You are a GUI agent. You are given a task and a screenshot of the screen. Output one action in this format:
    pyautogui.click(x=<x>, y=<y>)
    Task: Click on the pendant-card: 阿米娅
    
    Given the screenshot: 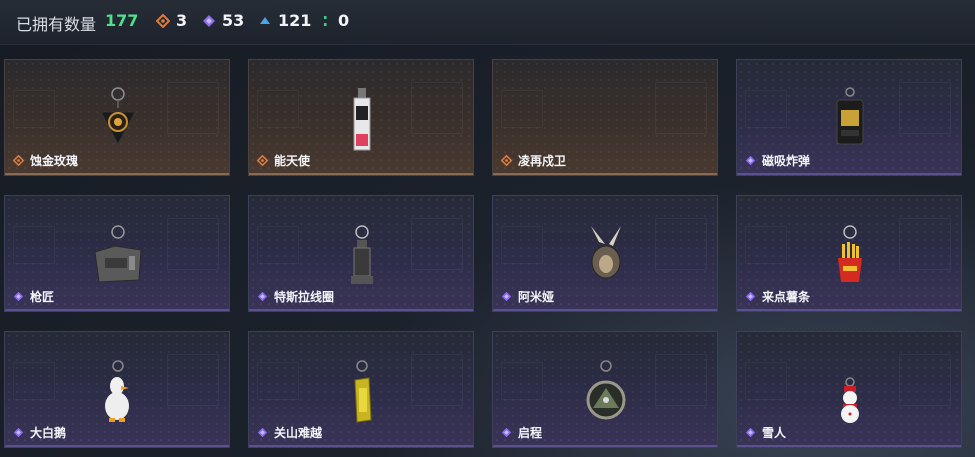 What is the action you would take?
    pyautogui.click(x=605, y=253)
    